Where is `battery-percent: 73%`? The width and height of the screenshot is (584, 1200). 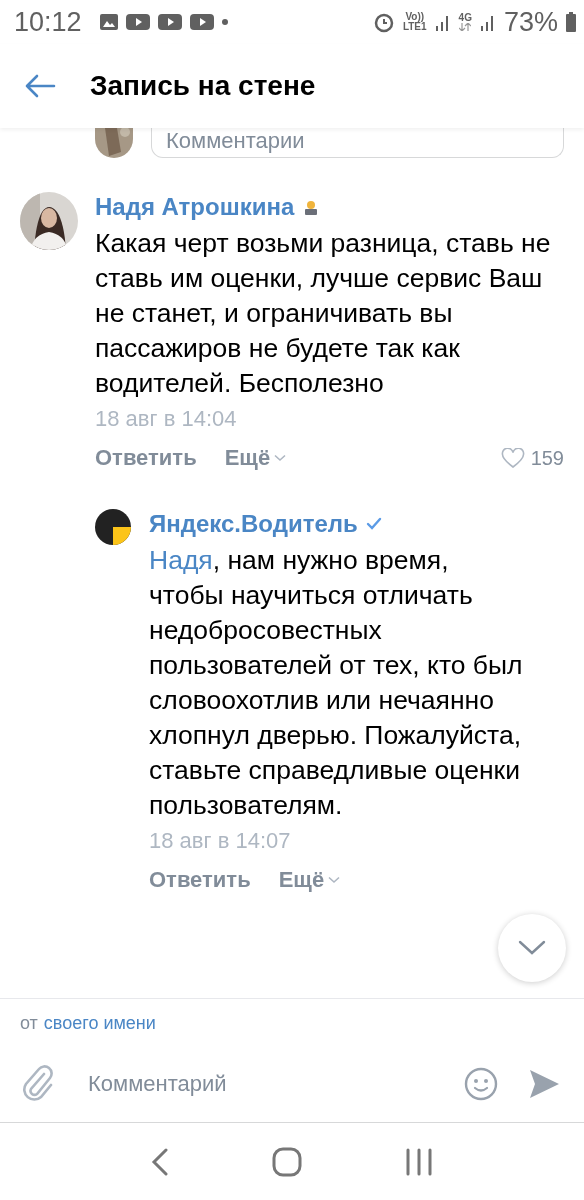 battery-percent: 73% is located at coordinates (530, 22).